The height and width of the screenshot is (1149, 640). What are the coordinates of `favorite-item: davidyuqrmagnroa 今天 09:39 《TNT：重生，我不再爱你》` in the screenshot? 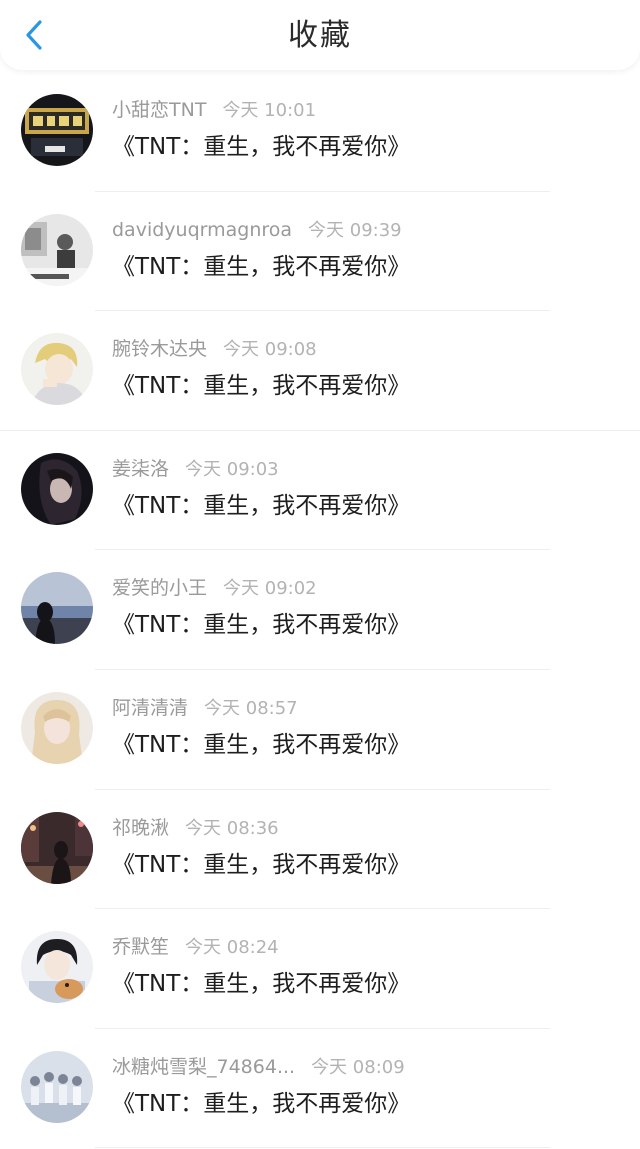 It's located at (320, 252).